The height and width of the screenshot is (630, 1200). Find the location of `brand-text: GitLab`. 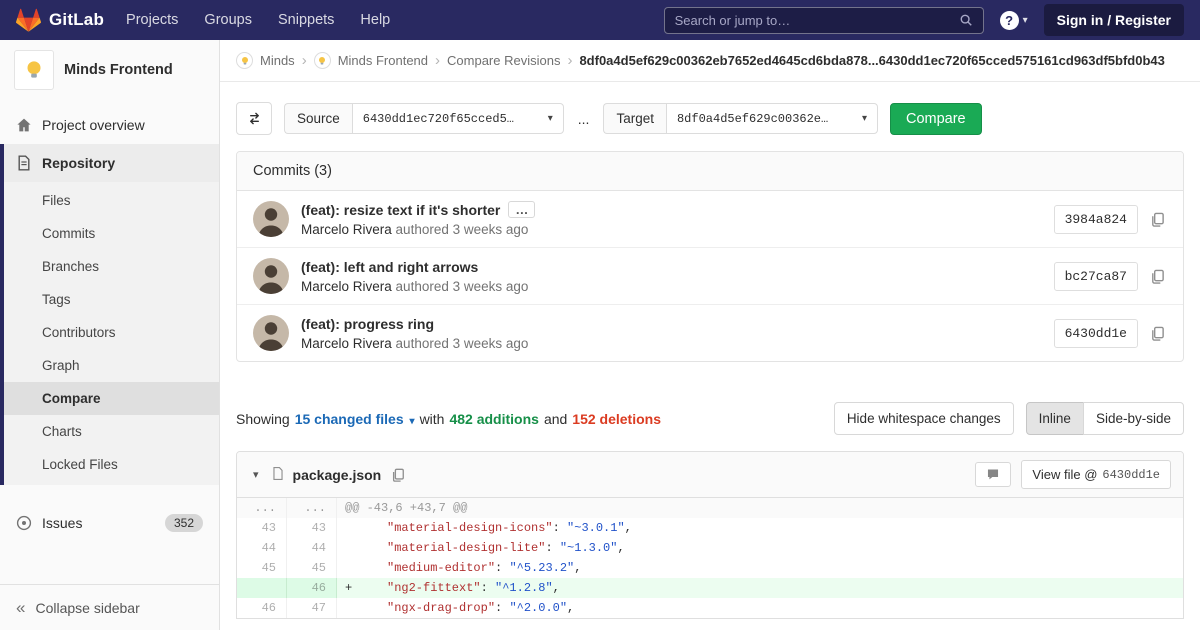

brand-text: GitLab is located at coordinates (77, 19).